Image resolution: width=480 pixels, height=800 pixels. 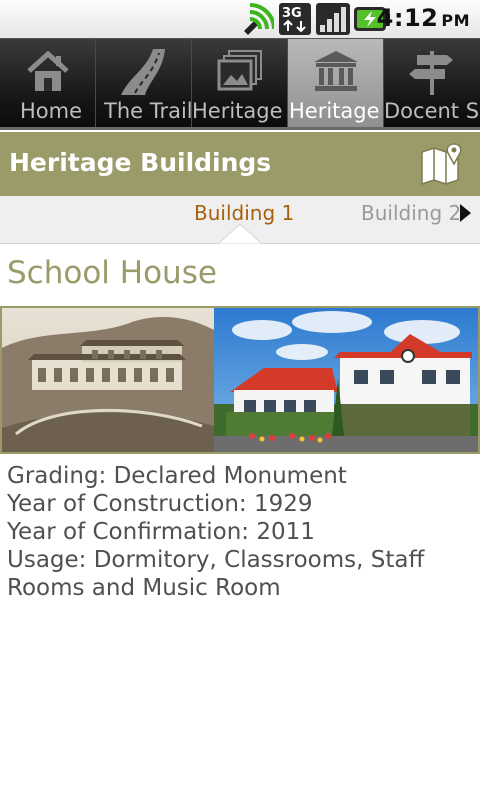 I want to click on detail-grading: Grading: Declared Monument, so click(x=177, y=476).